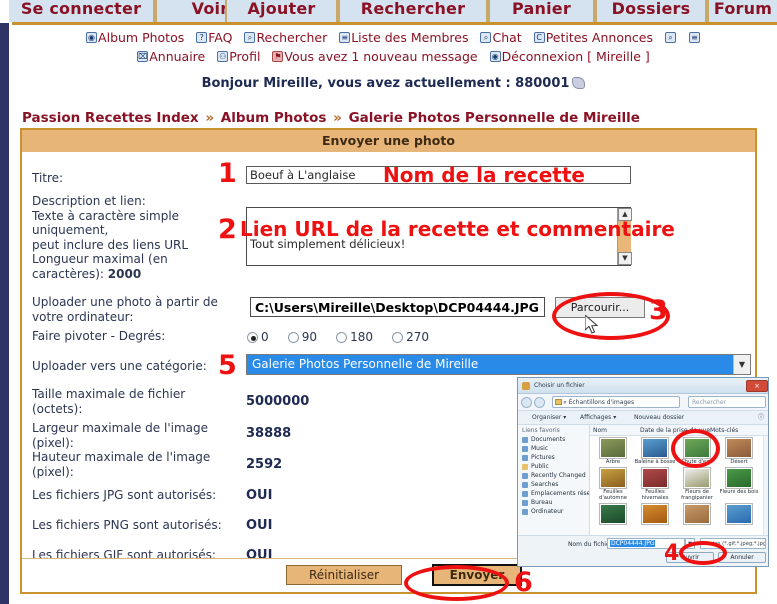  I want to click on rotate-option-0: 0, so click(258, 337).